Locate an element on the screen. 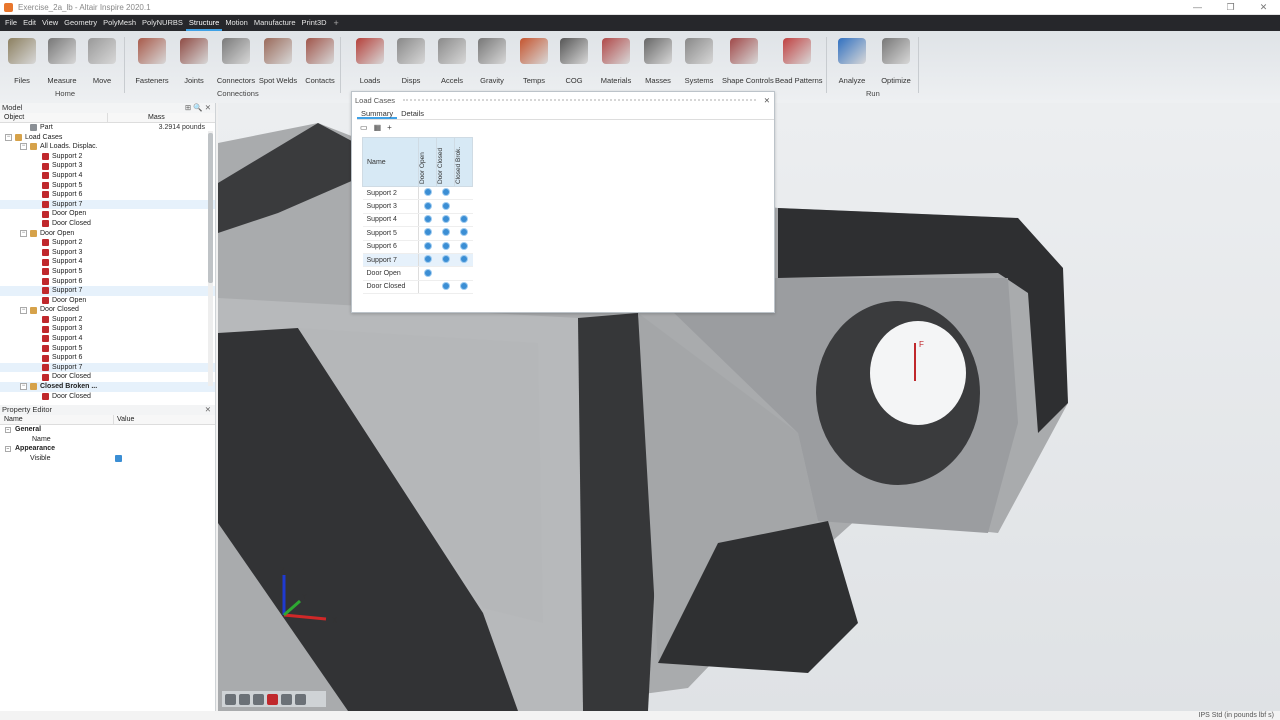 The height and width of the screenshot is (720, 1280). menu-polynurbs: PolyNURBS is located at coordinates (162, 23).